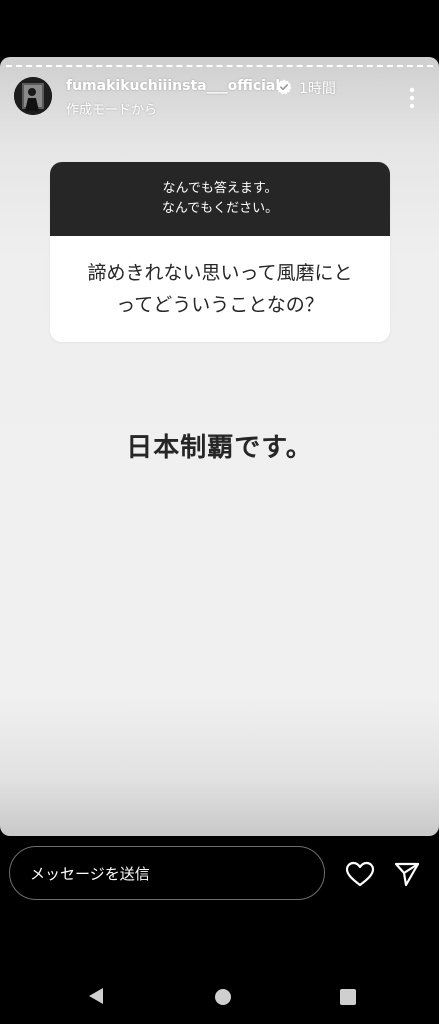  I want to click on story-subtitle: 作成モードから, so click(112, 110).